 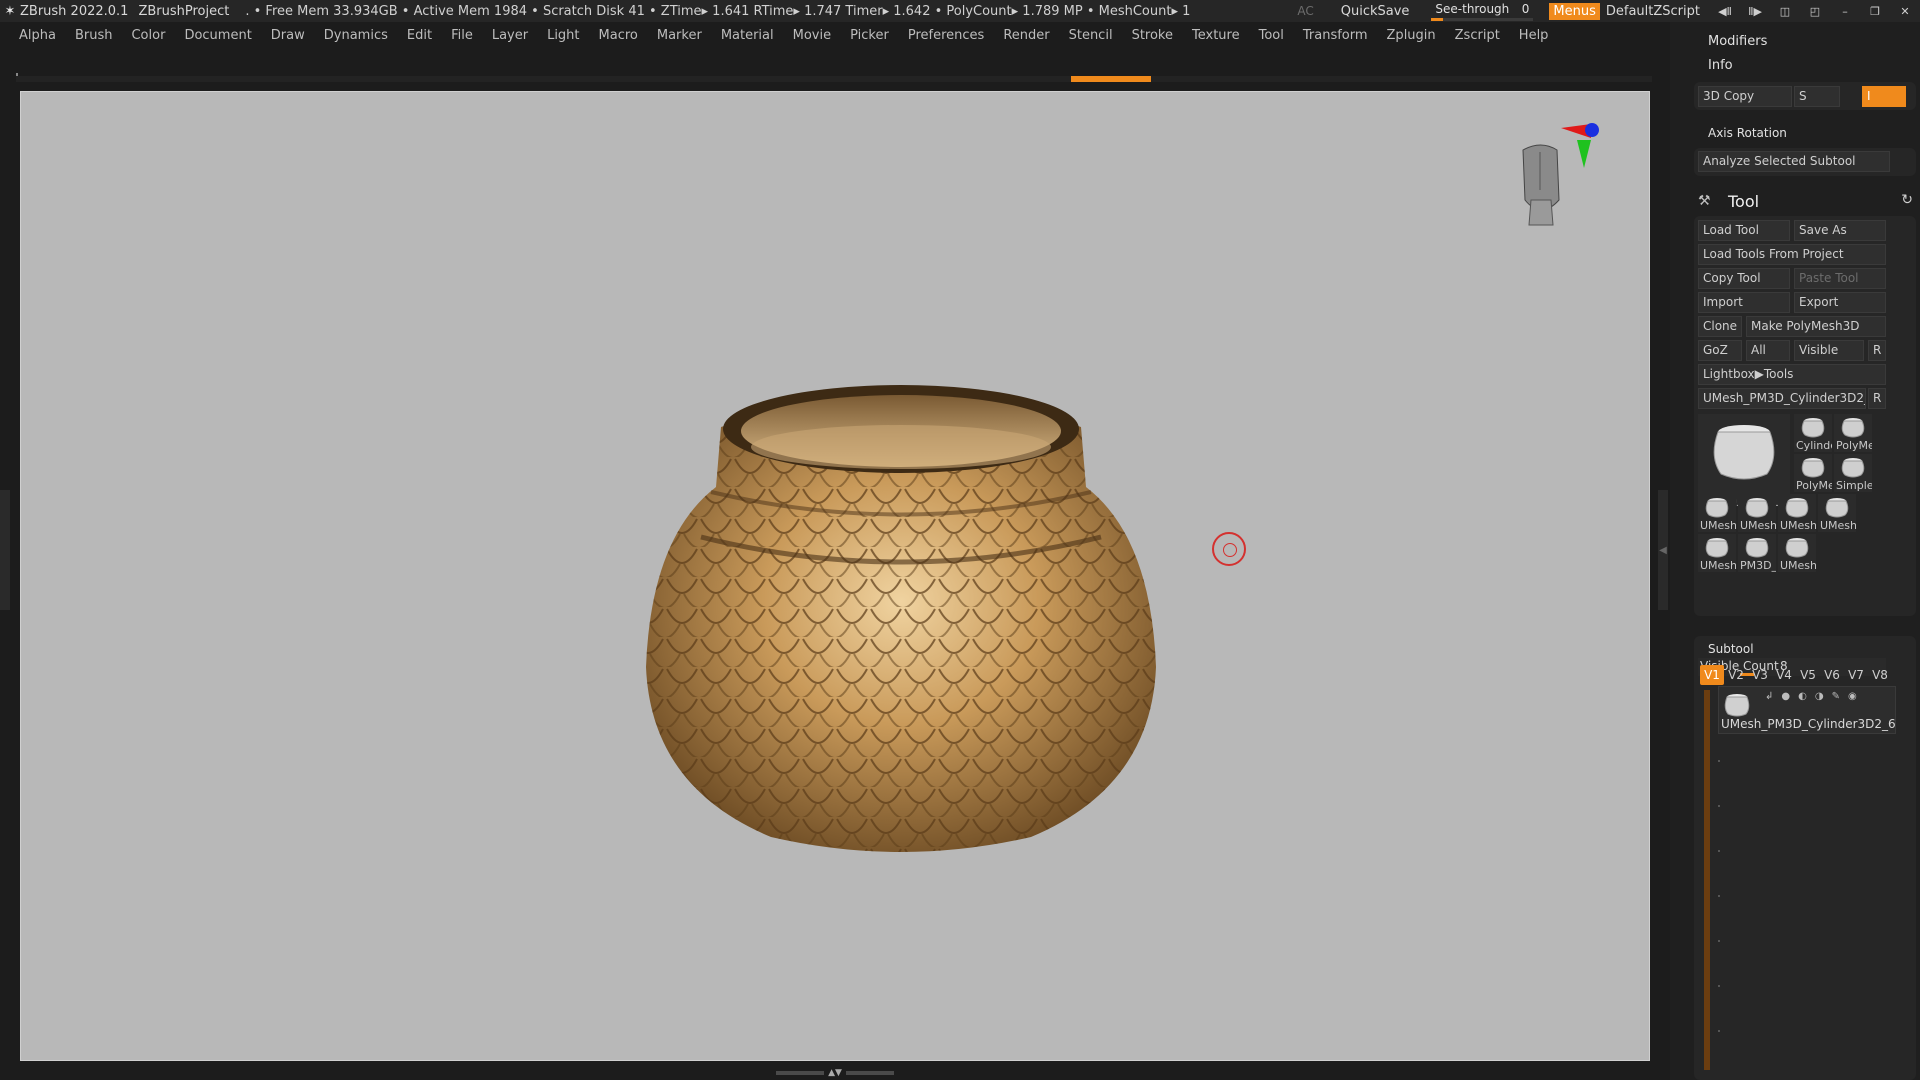 What do you see at coordinates (1755, 11) in the screenshot?
I see `layout-next-icon: Ⅱ▶` at bounding box center [1755, 11].